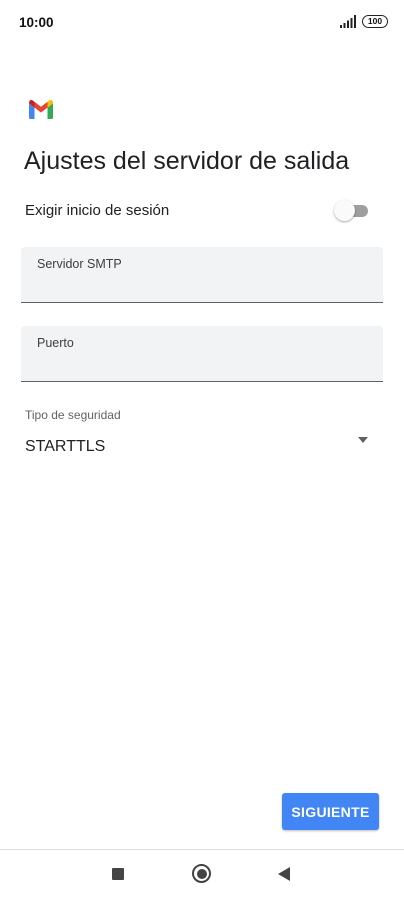 This screenshot has height=897, width=404. Describe the element at coordinates (375, 21) in the screenshot. I see `battery-icon: 100` at that location.